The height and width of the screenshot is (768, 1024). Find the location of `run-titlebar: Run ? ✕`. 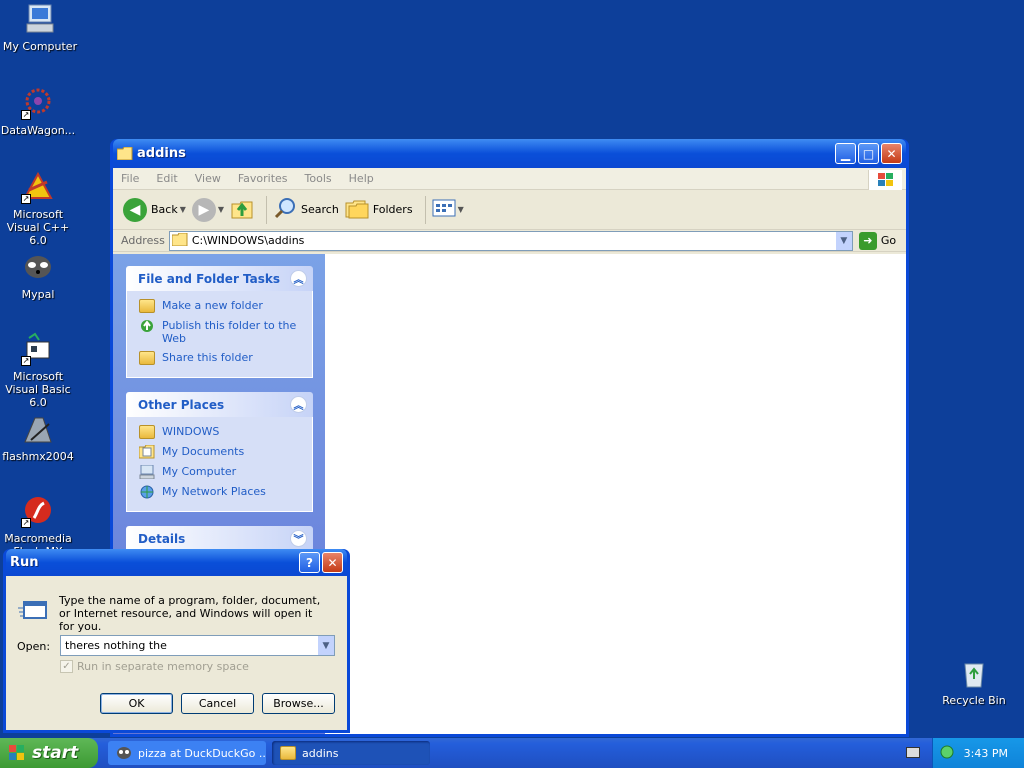

run-titlebar: Run ? ✕ is located at coordinates (176, 562).